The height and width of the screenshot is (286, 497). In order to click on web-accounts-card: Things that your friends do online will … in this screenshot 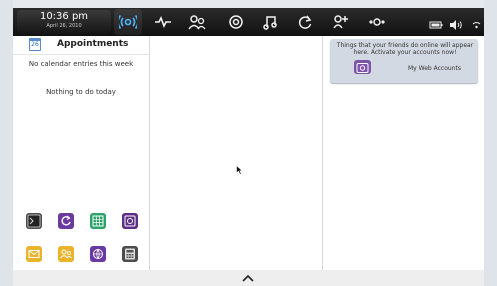, I will do `click(404, 61)`.